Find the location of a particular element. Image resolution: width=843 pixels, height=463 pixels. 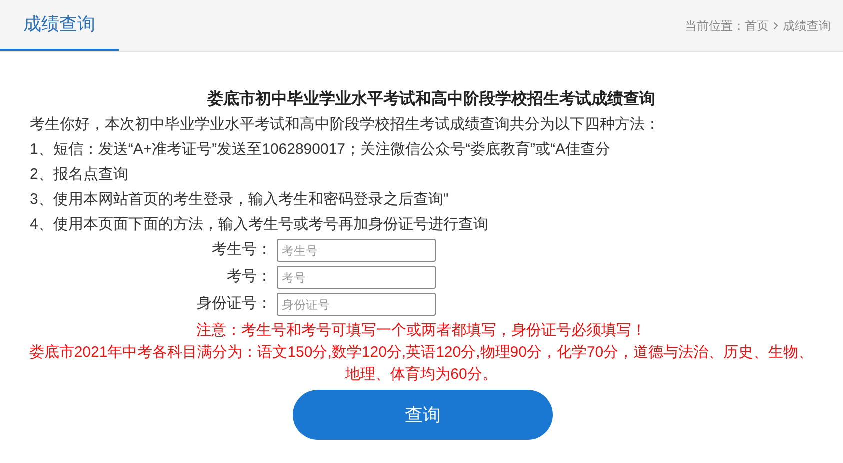

method-text: 3、使用本网站首页的考生登录，输入考生和密码登录之后查询" is located at coordinates (240, 200).